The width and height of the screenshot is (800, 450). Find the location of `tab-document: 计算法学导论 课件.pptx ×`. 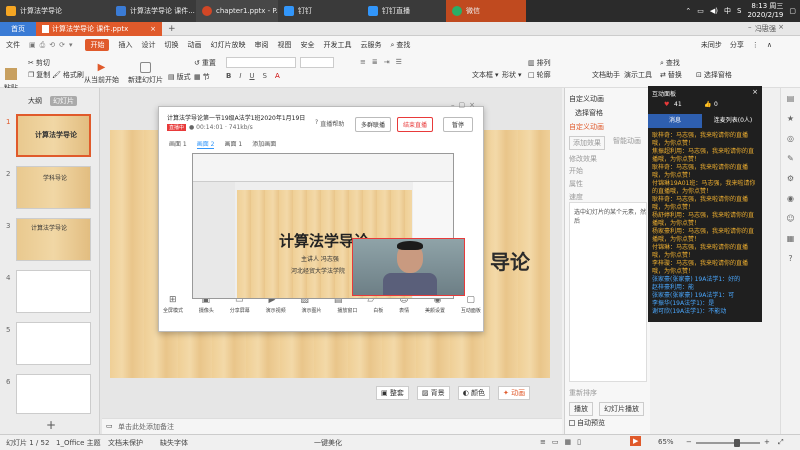

tab-document: 计算法学导论 课件.pptx × is located at coordinates (99, 28).